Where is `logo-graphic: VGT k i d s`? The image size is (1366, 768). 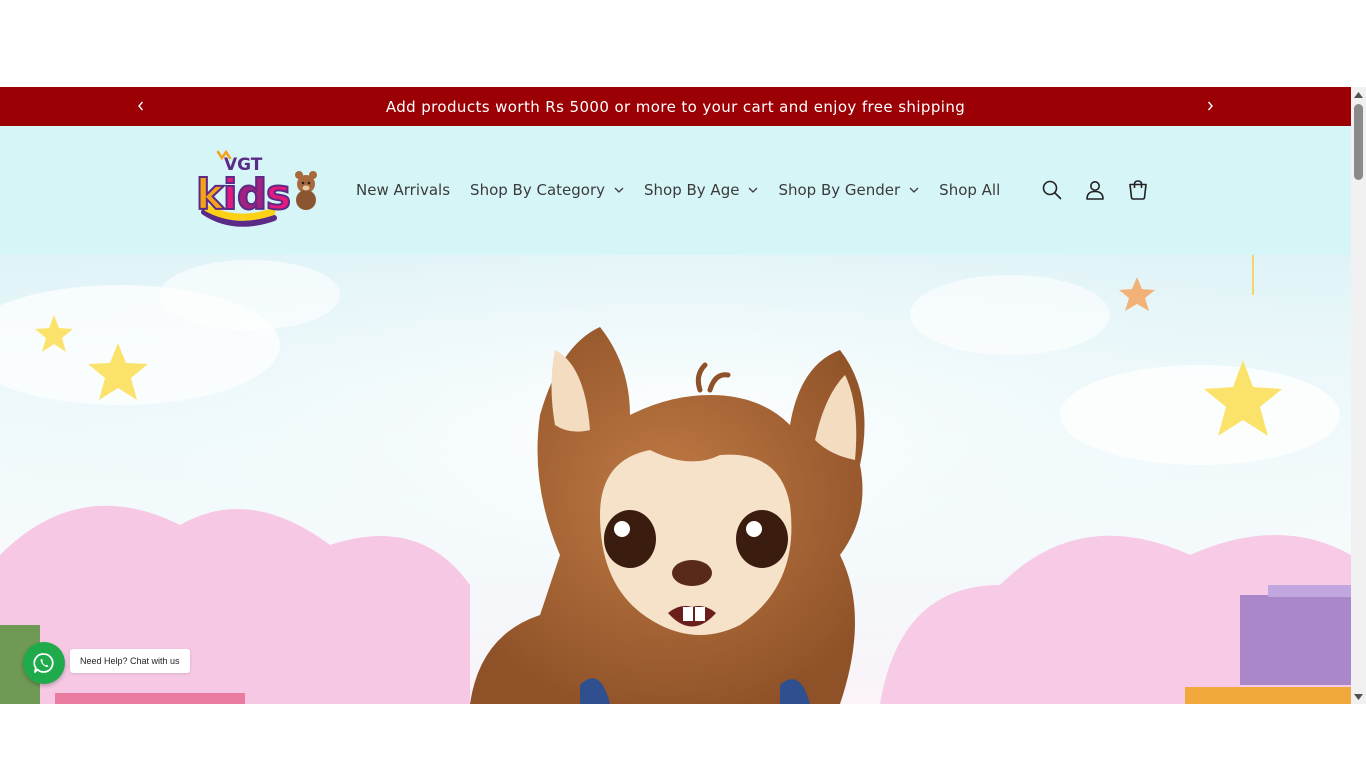
logo-graphic: VGT k i d s is located at coordinates (256, 188).